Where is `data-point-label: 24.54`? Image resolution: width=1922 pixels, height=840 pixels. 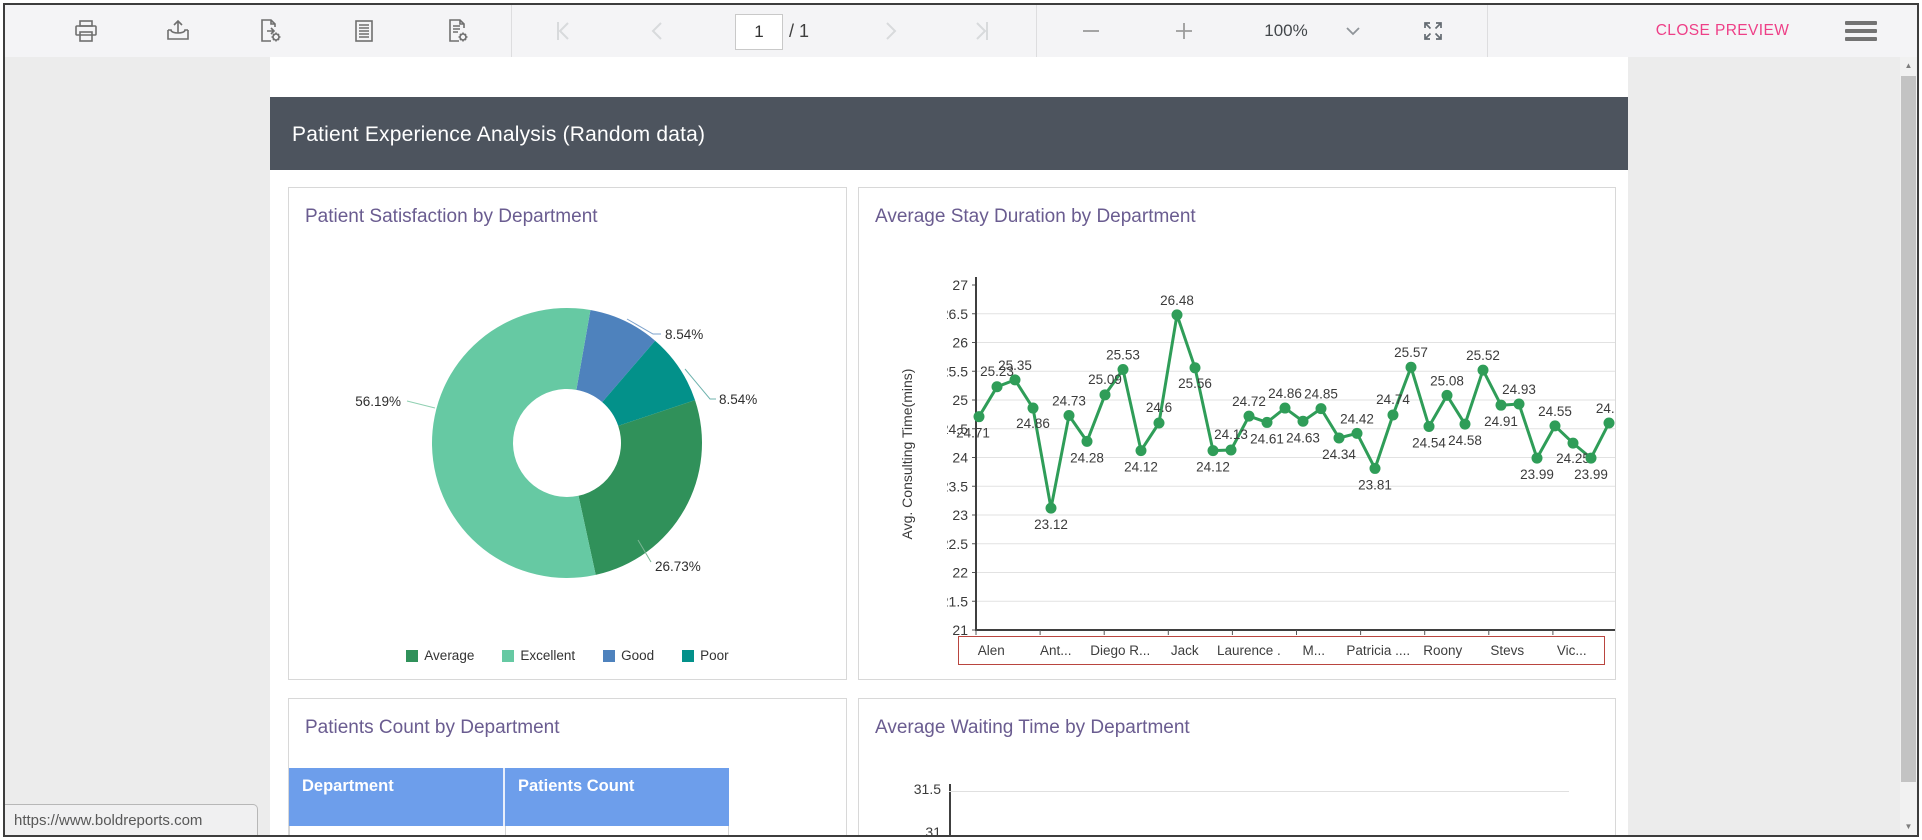
data-point-label: 24.54 is located at coordinates (1429, 442).